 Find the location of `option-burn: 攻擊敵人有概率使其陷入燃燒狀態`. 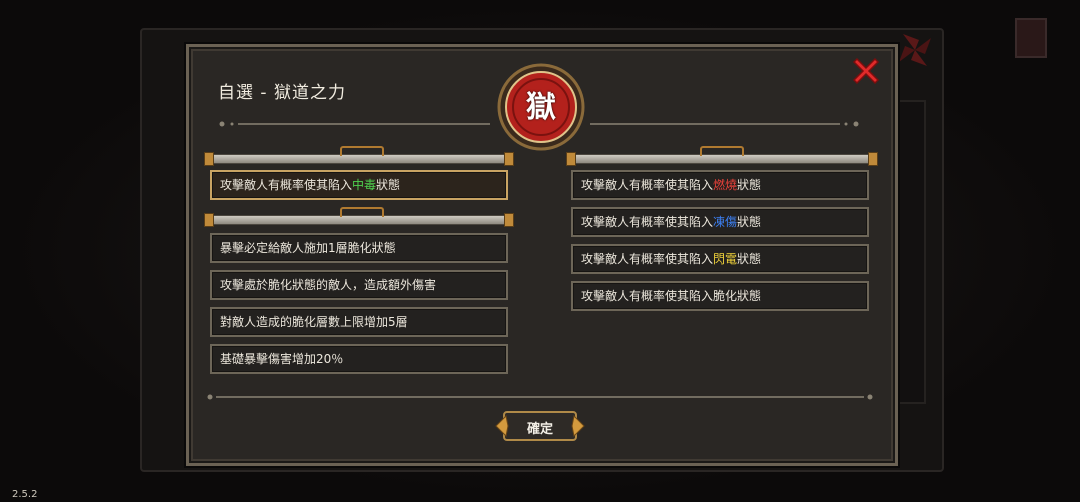

option-burn: 攻擊敵人有概率使其陷入燃燒狀態 is located at coordinates (720, 185).